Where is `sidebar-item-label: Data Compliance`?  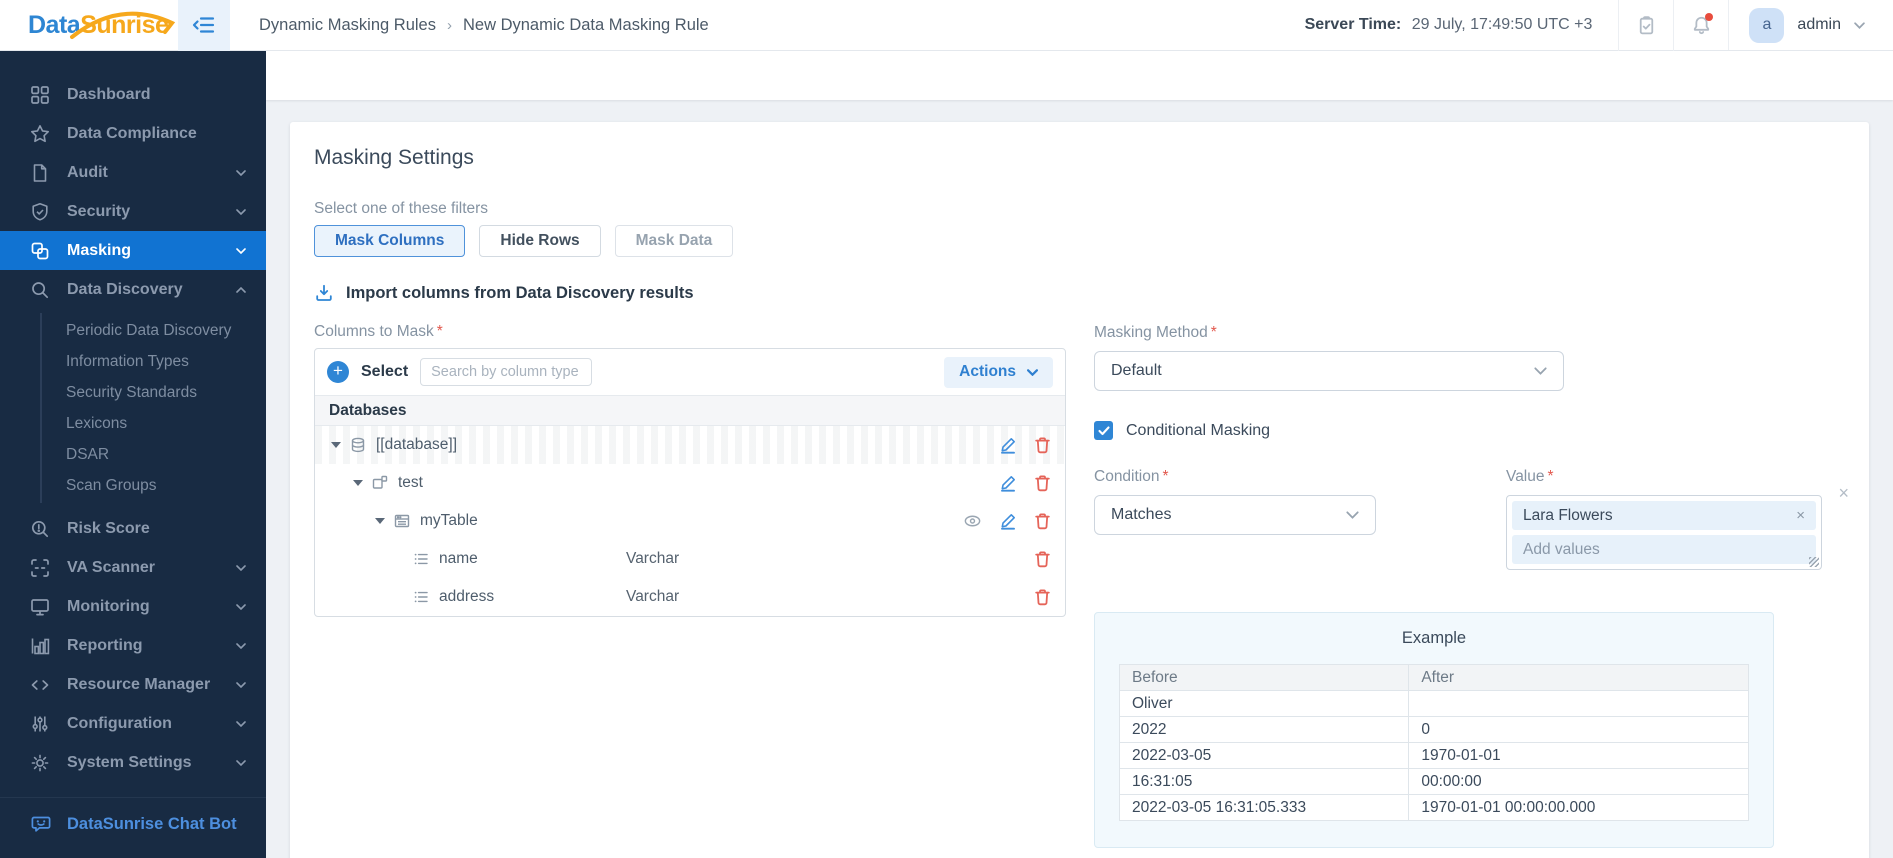
sidebar-item-label: Data Compliance is located at coordinates (132, 133).